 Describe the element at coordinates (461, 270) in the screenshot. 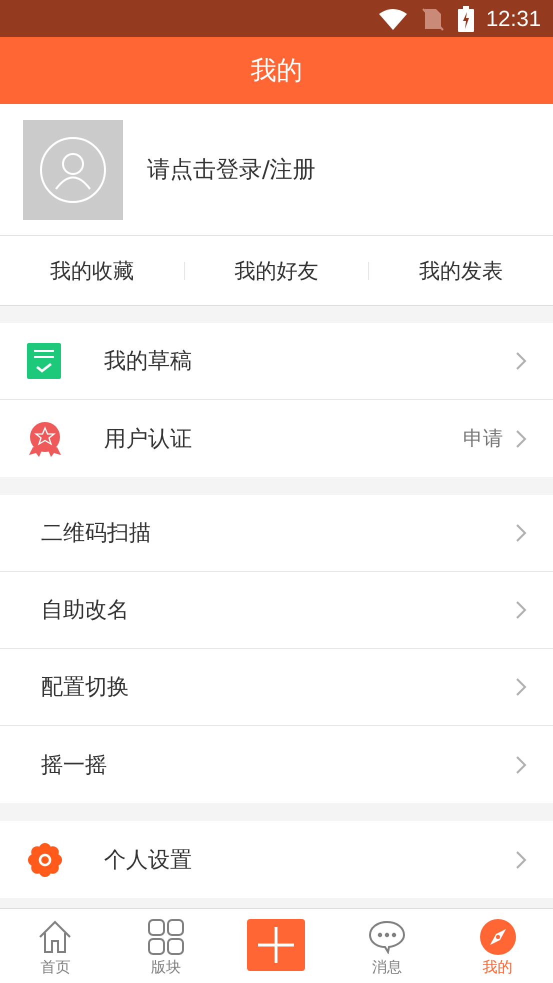

I see `shortcut-link: 我的发表` at that location.